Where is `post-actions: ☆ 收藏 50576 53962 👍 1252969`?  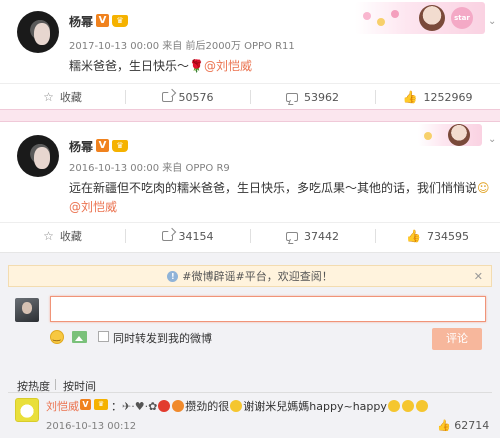
post-actions: ☆ 收藏 50576 53962 👍 1252969 is located at coordinates (250, 96).